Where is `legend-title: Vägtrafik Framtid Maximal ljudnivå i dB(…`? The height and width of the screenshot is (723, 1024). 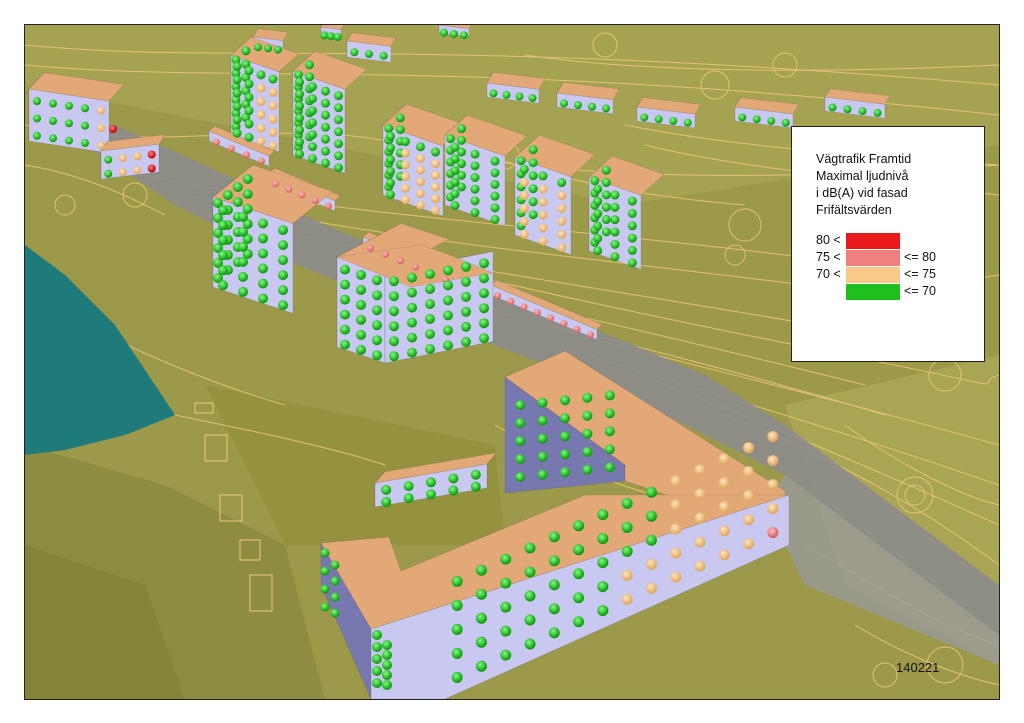
legend-title: Vägtrafik Framtid Maximal ljudnivå i dB(… is located at coordinates (863, 185).